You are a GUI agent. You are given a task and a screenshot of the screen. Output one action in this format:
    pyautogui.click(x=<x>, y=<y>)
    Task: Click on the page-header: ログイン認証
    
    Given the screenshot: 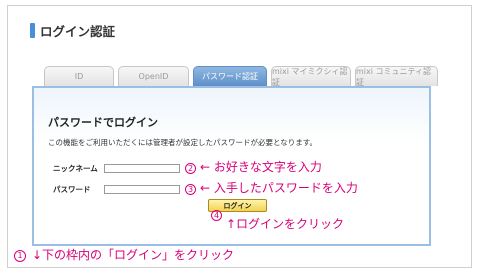 What is the action you would take?
    pyautogui.click(x=73, y=30)
    